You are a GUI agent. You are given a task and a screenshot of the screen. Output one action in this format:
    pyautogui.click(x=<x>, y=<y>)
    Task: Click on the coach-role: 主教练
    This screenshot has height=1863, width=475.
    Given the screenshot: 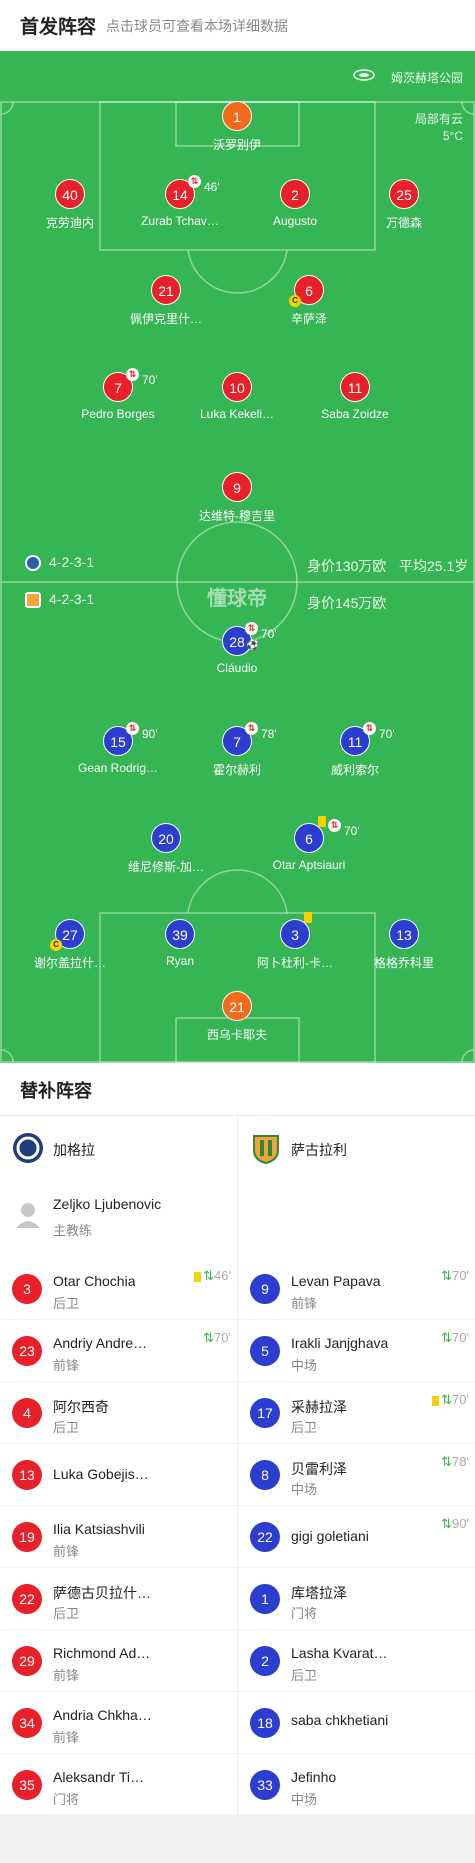 What is the action you would take?
    pyautogui.click(x=73, y=1230)
    